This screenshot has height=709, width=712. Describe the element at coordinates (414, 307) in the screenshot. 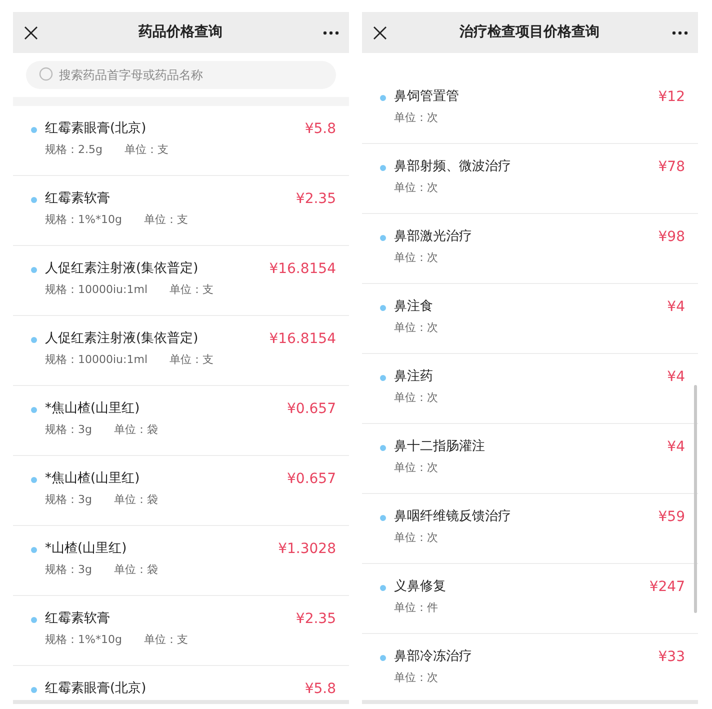

I see `item-name: 鼻注食` at that location.